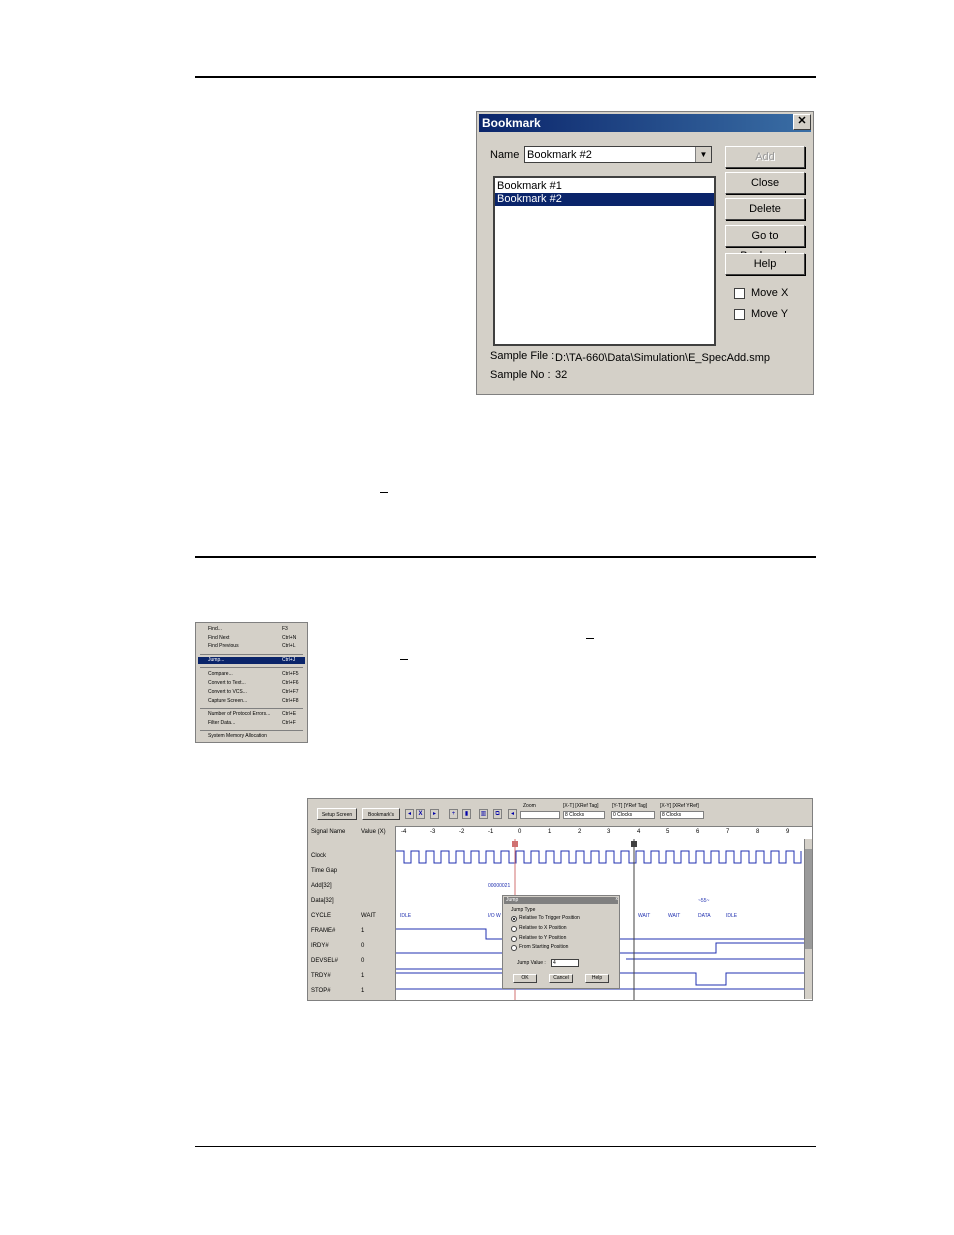 The height and width of the screenshot is (1235, 954). What do you see at coordinates (663, 358) in the screenshot?
I see `sample-file-value: D:\TA-660\Data\Simulation\E_SpecAdd.smp` at bounding box center [663, 358].